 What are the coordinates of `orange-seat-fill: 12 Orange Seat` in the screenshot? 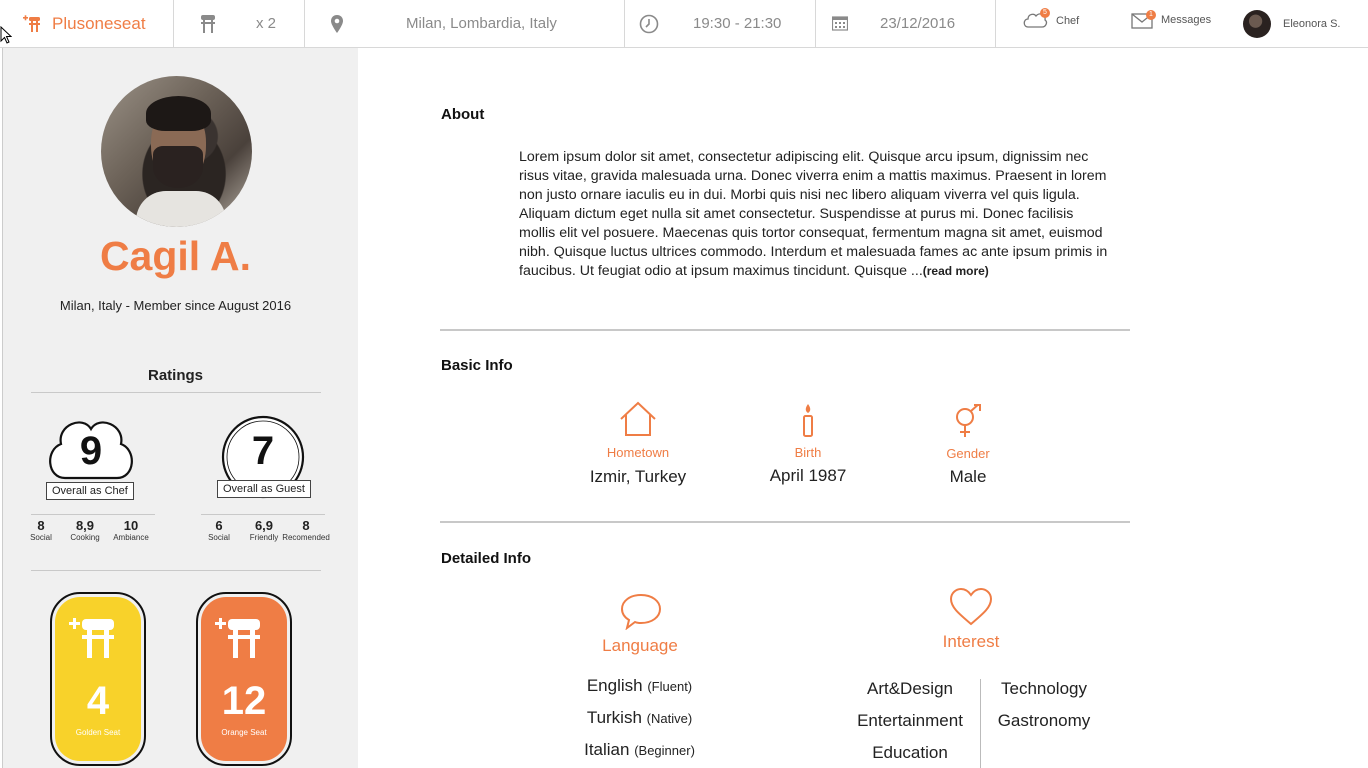 It's located at (244, 679).